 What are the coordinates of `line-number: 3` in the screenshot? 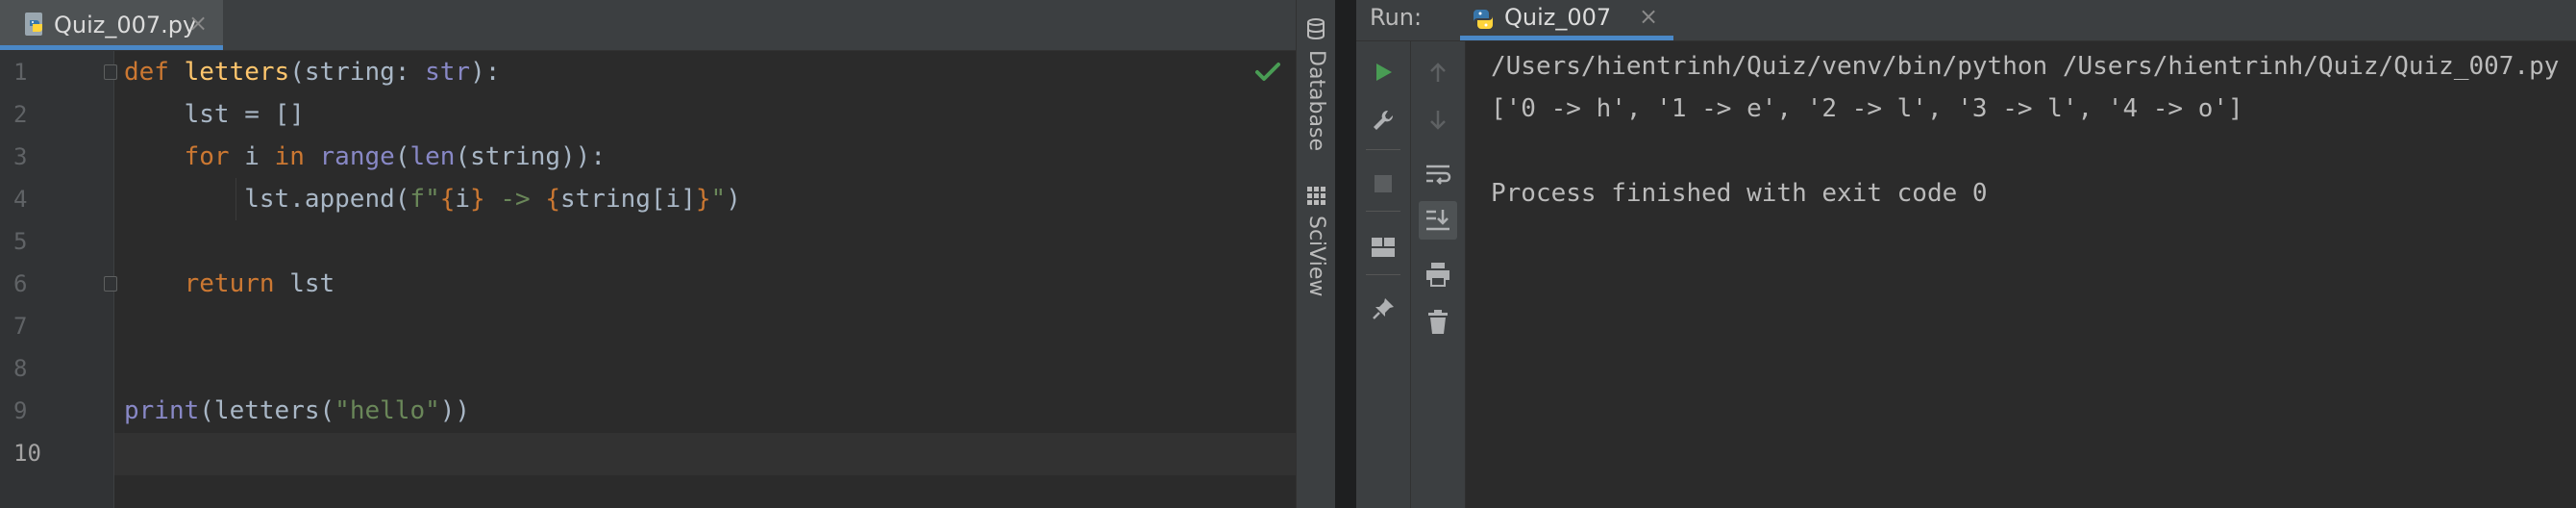 It's located at (20, 156).